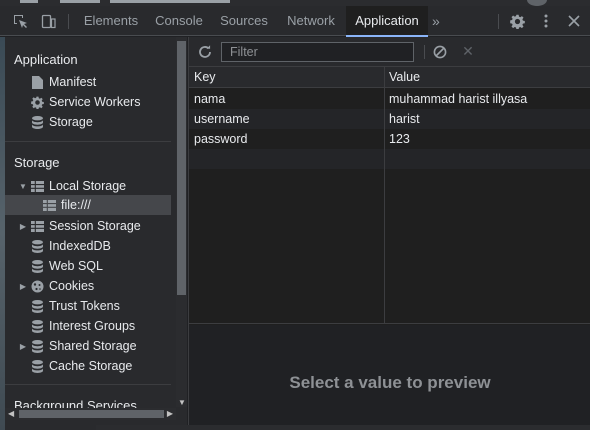 This screenshot has width=590, height=430. I want to click on row-value: 123, so click(399, 139).